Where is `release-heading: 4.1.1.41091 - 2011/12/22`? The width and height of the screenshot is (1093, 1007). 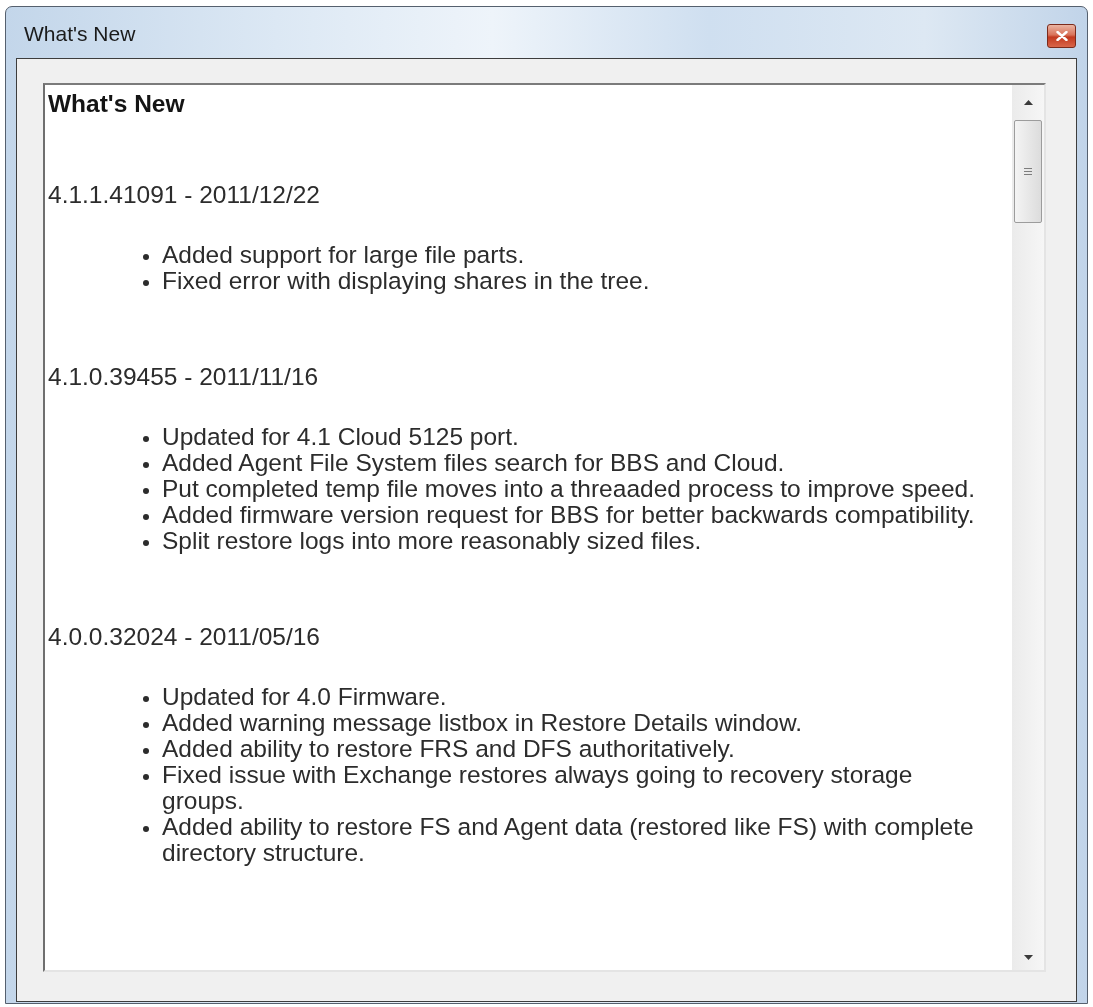
release-heading: 4.1.1.41091 - 2011/12/22 is located at coordinates (184, 195).